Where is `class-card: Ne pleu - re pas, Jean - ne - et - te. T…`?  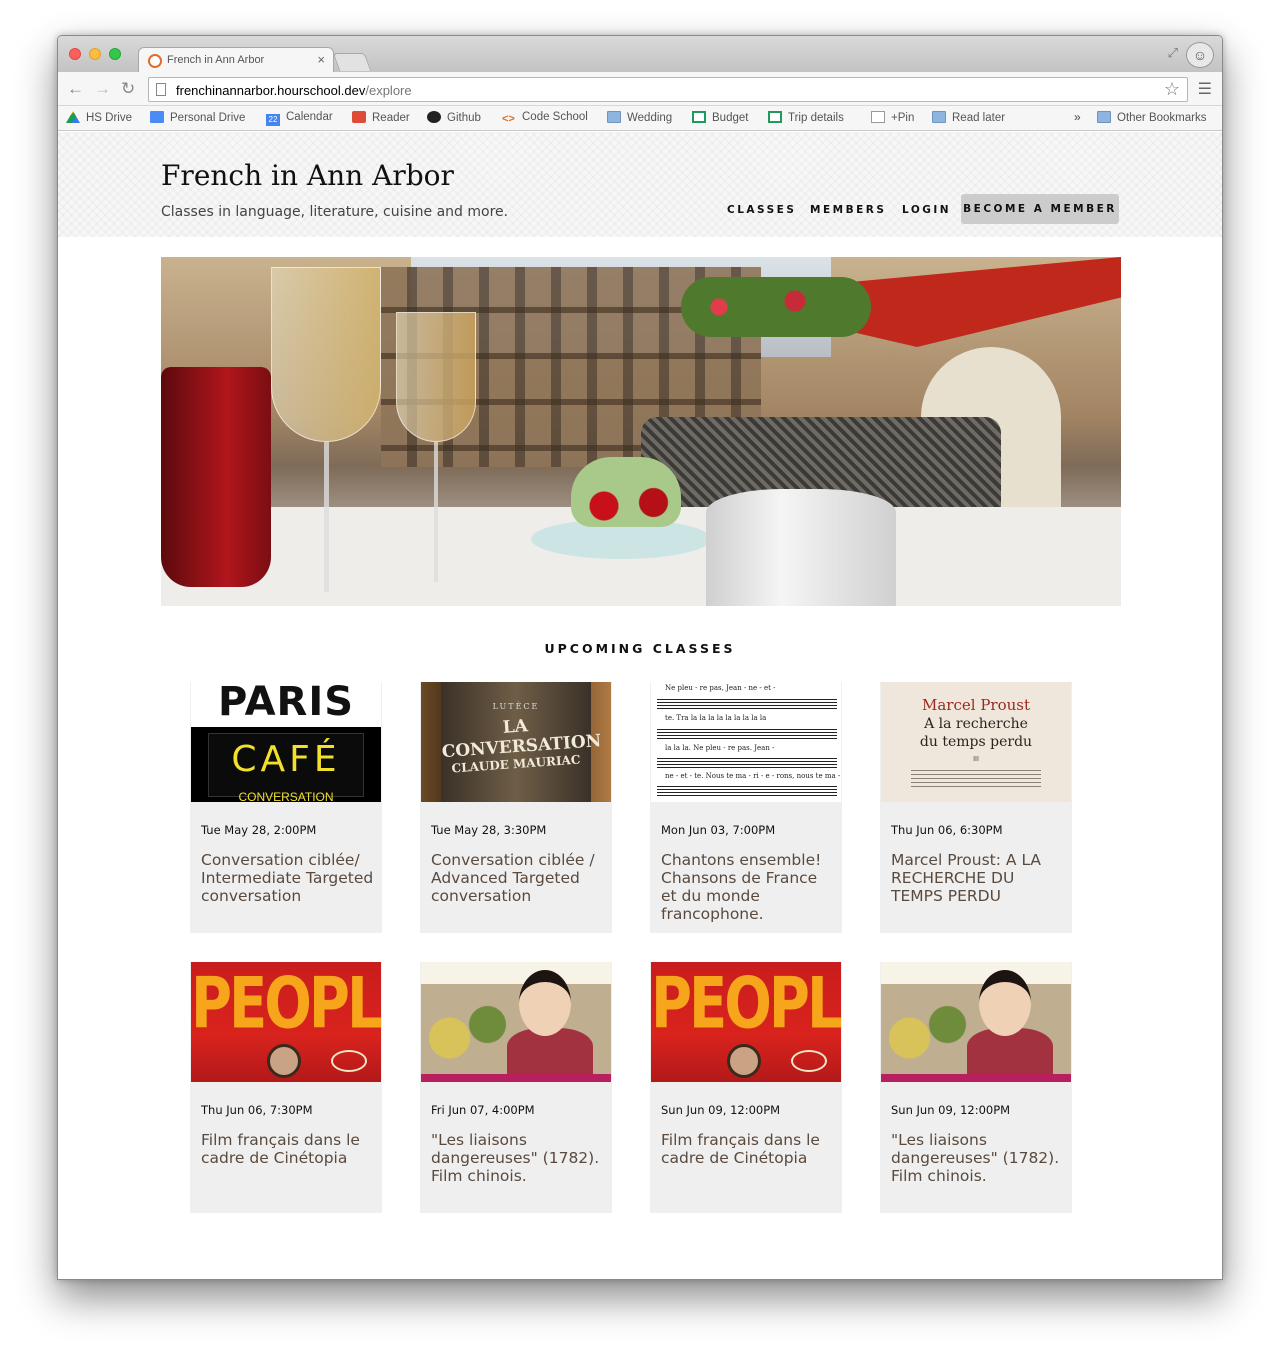 class-card: Ne pleu - re pas, Jean - ne - et - te. T… is located at coordinates (746, 807).